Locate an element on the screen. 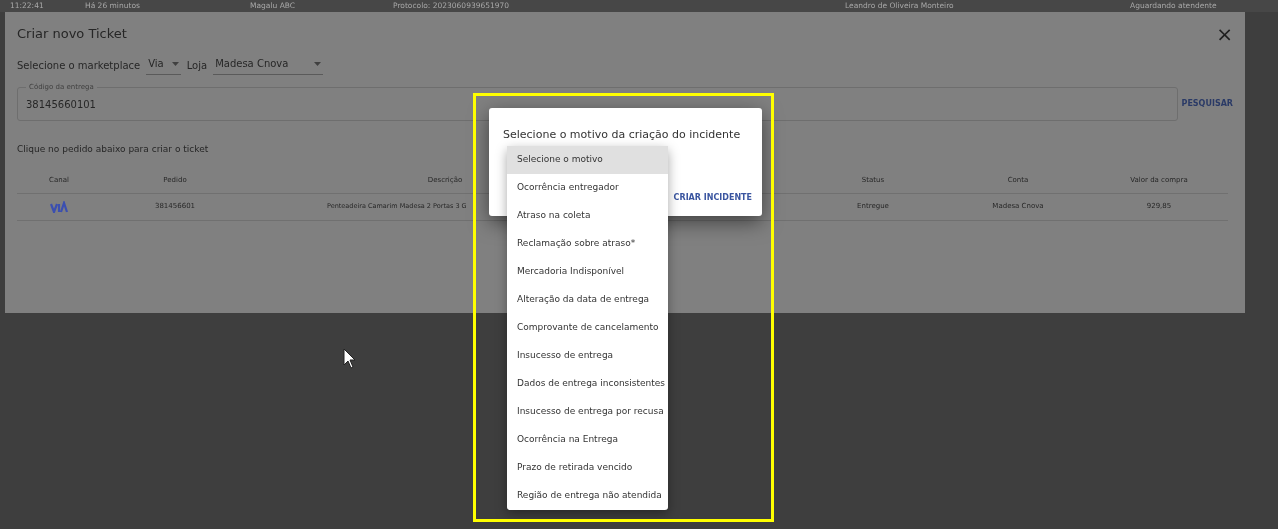 Image resolution: width=1278 pixels, height=529 pixels. menu-item: Ocorrência entregador is located at coordinates (587, 188).